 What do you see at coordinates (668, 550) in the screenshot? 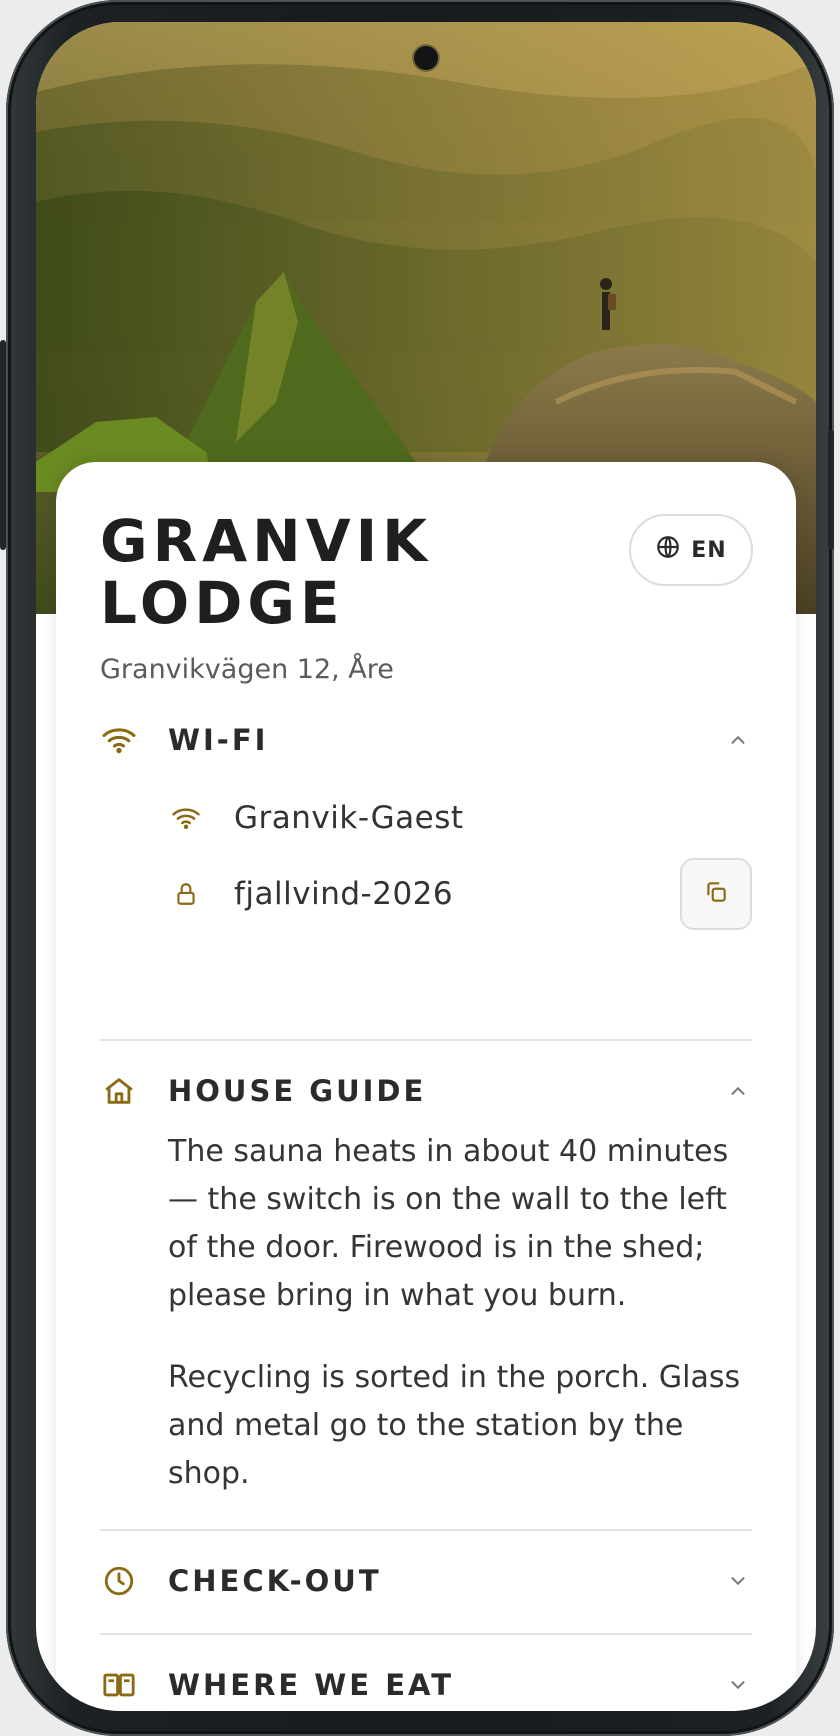
I see `globe-icon` at bounding box center [668, 550].